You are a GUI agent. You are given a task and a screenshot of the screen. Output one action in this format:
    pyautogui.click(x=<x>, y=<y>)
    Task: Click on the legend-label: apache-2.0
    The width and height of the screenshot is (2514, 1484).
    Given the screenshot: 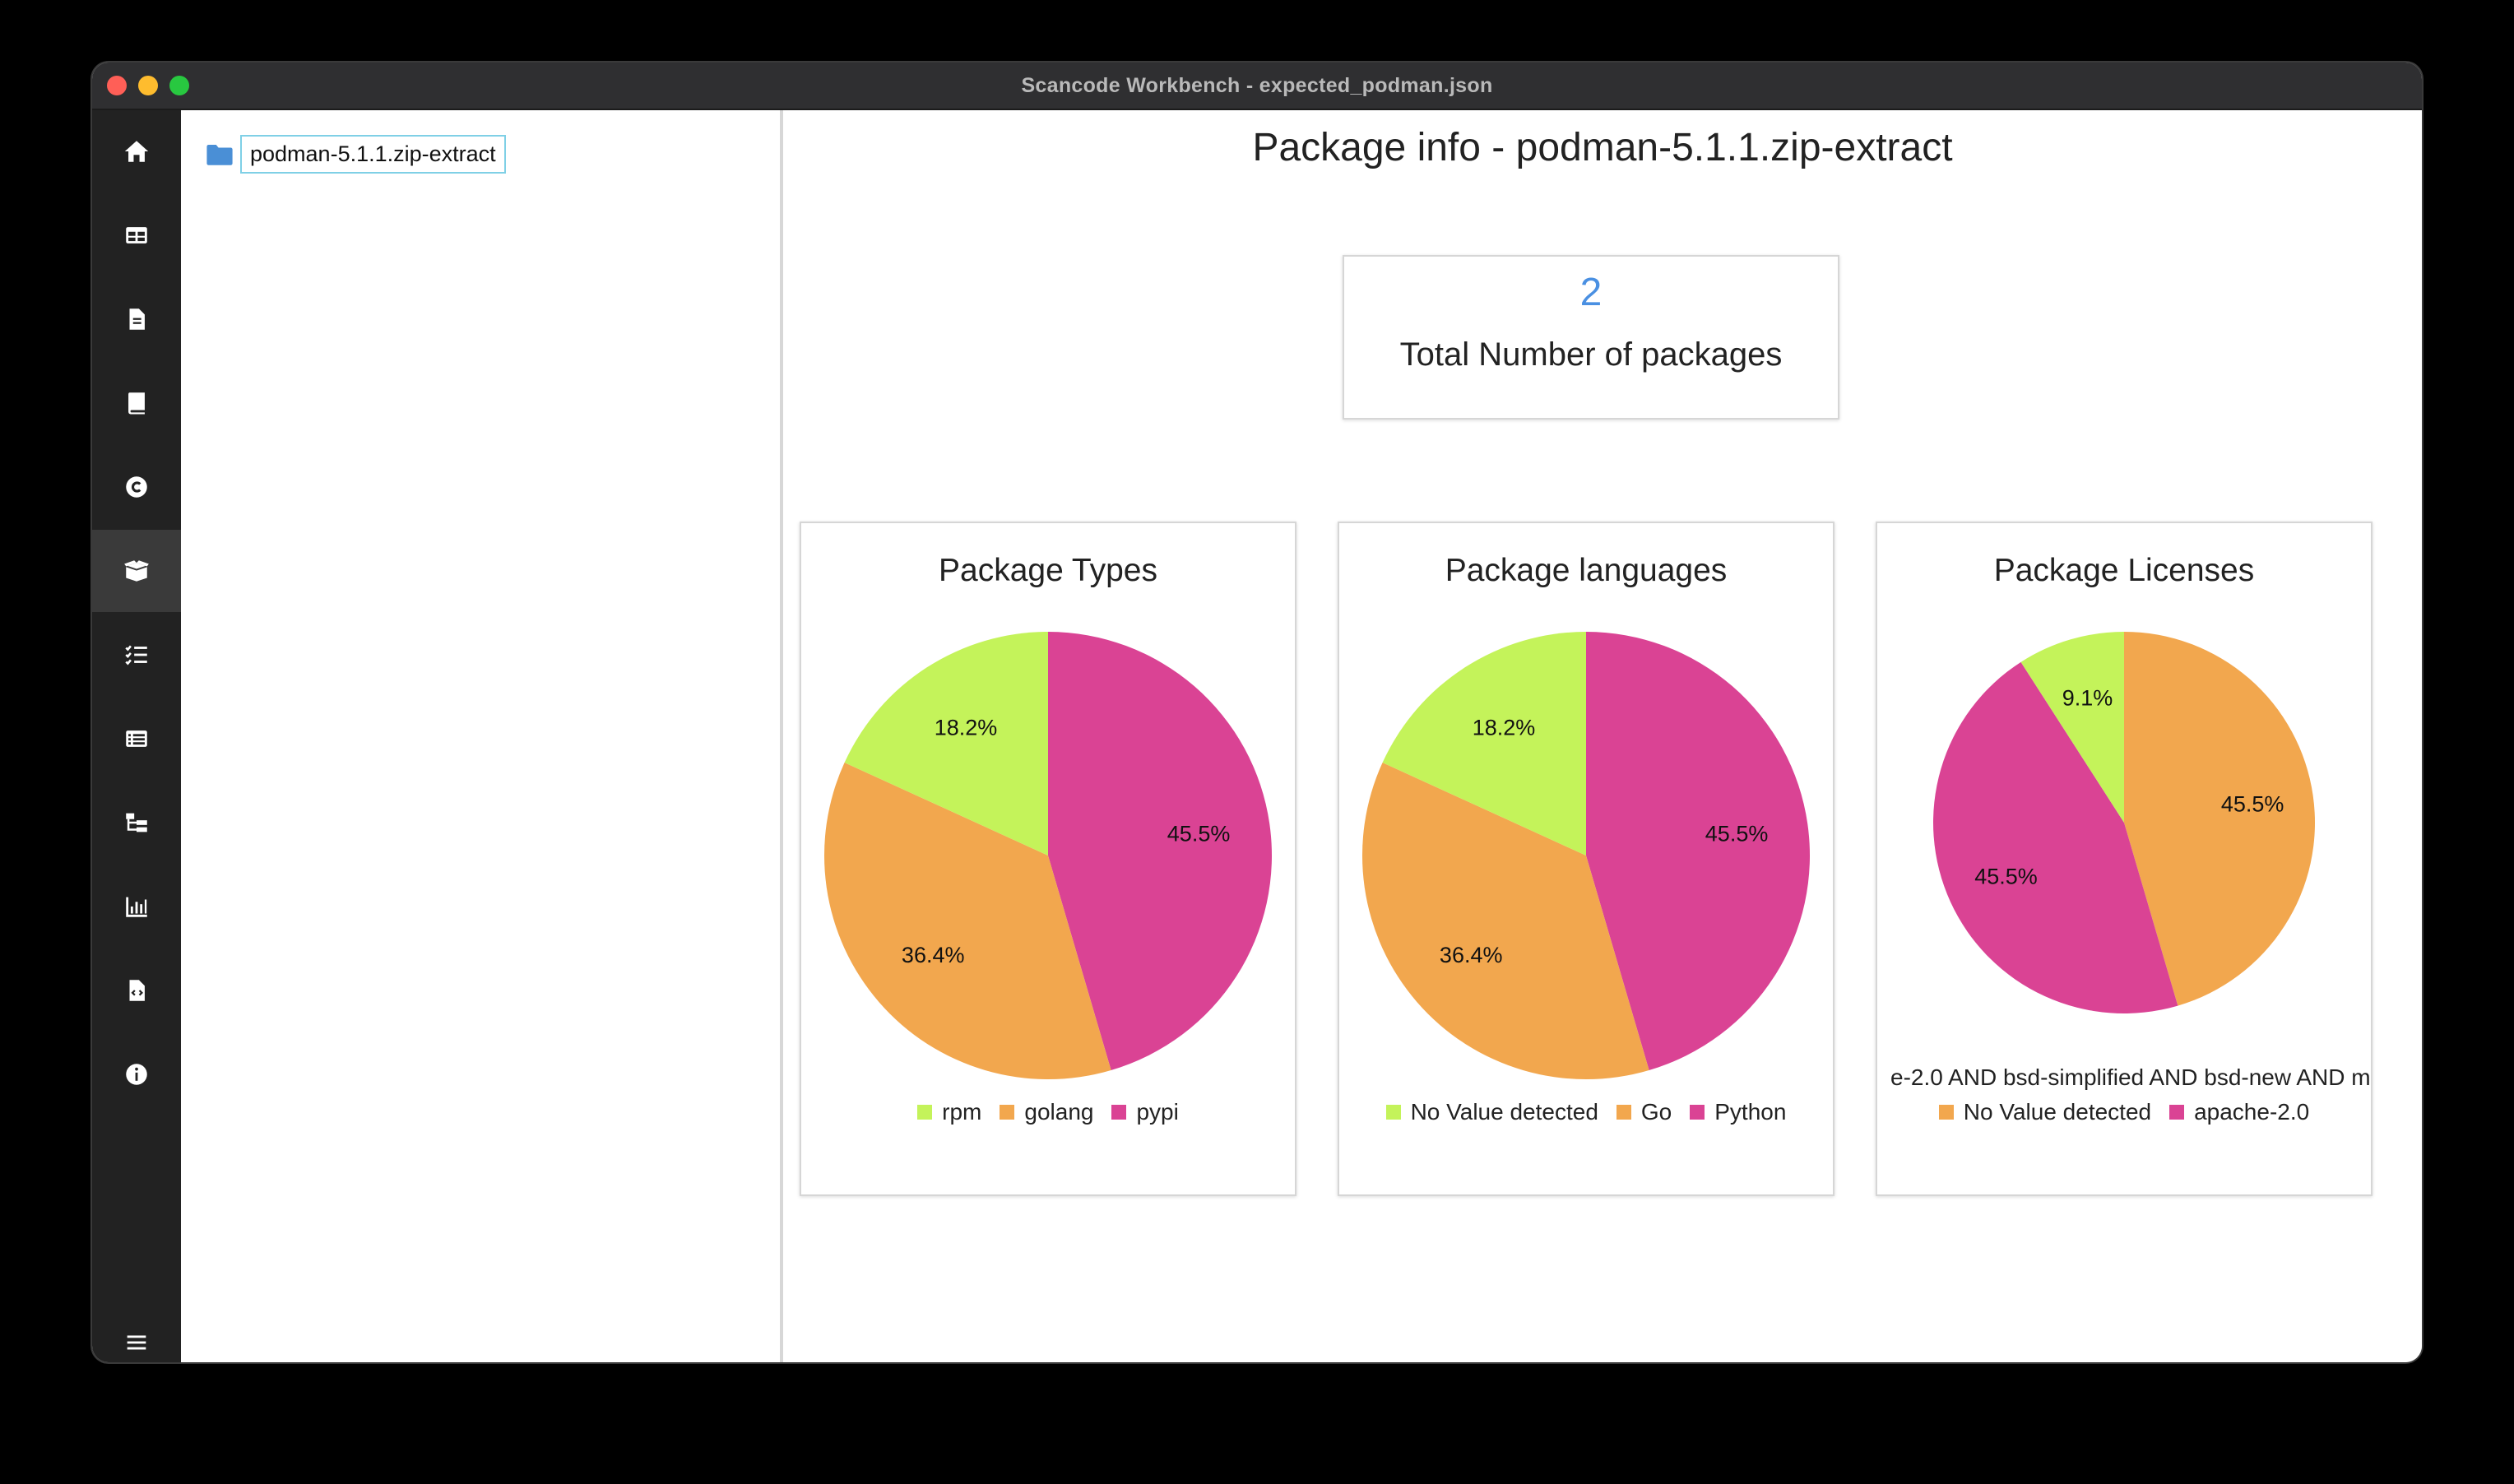 What is the action you would take?
    pyautogui.click(x=2252, y=1112)
    